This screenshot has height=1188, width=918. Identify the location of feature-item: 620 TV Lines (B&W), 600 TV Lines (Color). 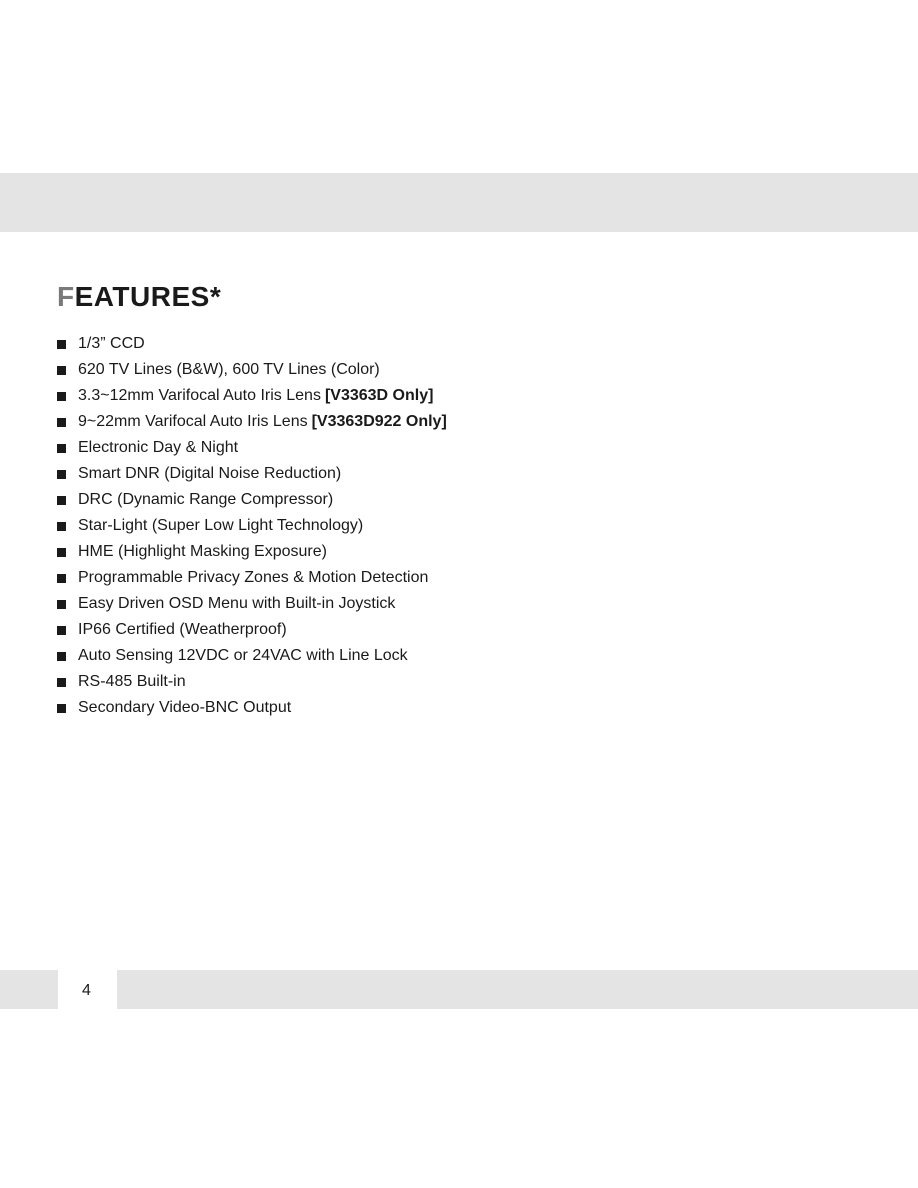
(252, 370).